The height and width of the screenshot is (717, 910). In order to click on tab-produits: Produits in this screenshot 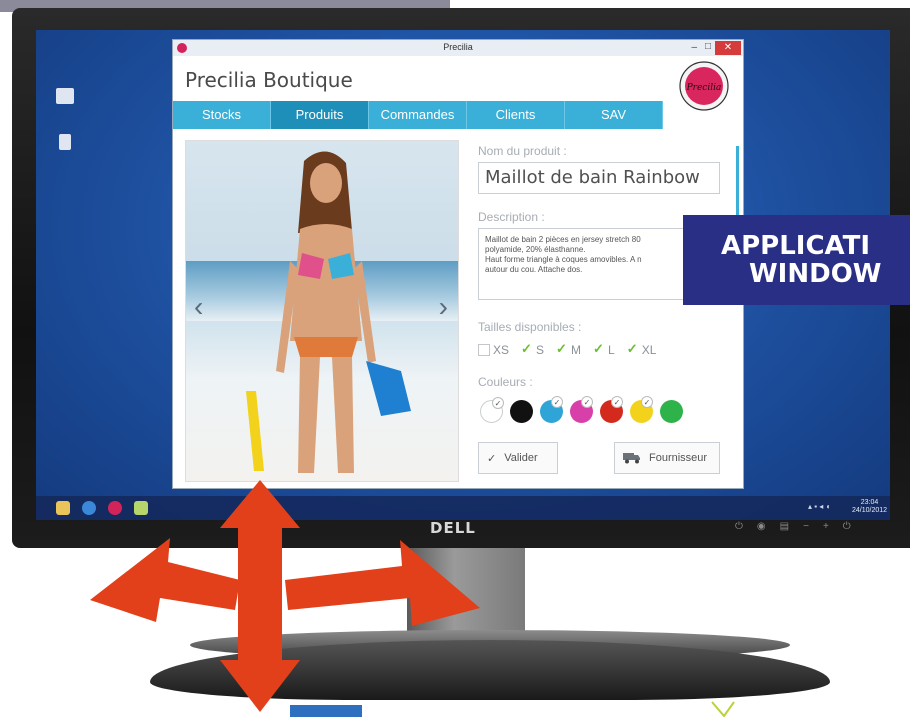, I will do `click(320, 115)`.